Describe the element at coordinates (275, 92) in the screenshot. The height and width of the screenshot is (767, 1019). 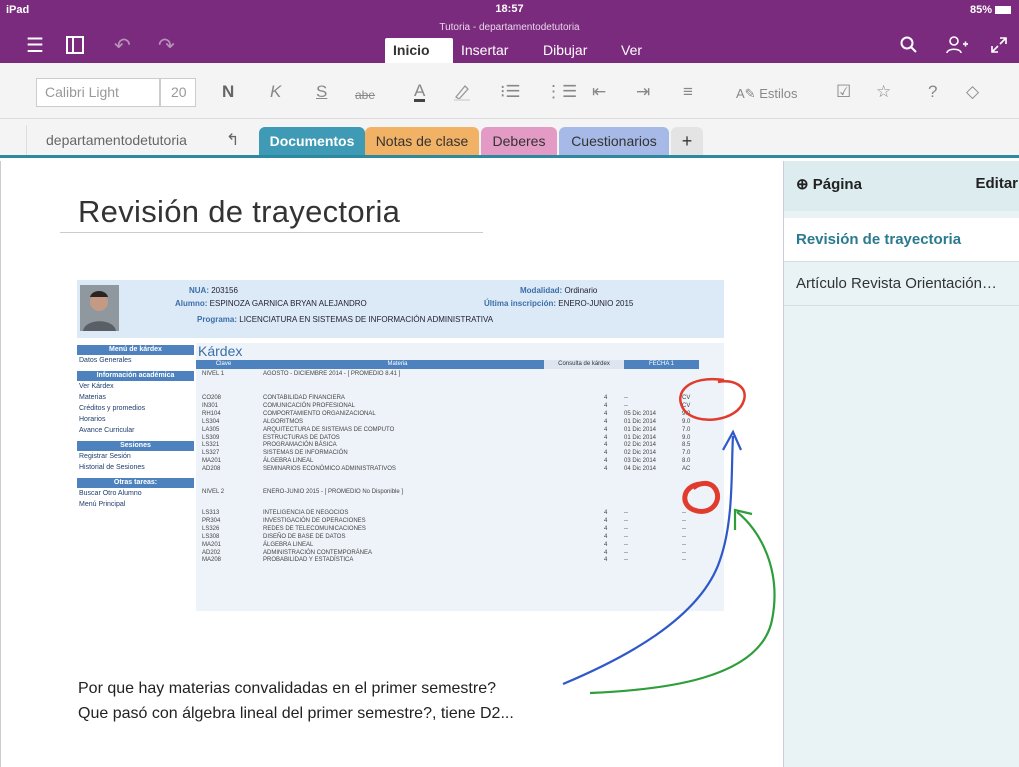
I see `italic-button: K` at that location.